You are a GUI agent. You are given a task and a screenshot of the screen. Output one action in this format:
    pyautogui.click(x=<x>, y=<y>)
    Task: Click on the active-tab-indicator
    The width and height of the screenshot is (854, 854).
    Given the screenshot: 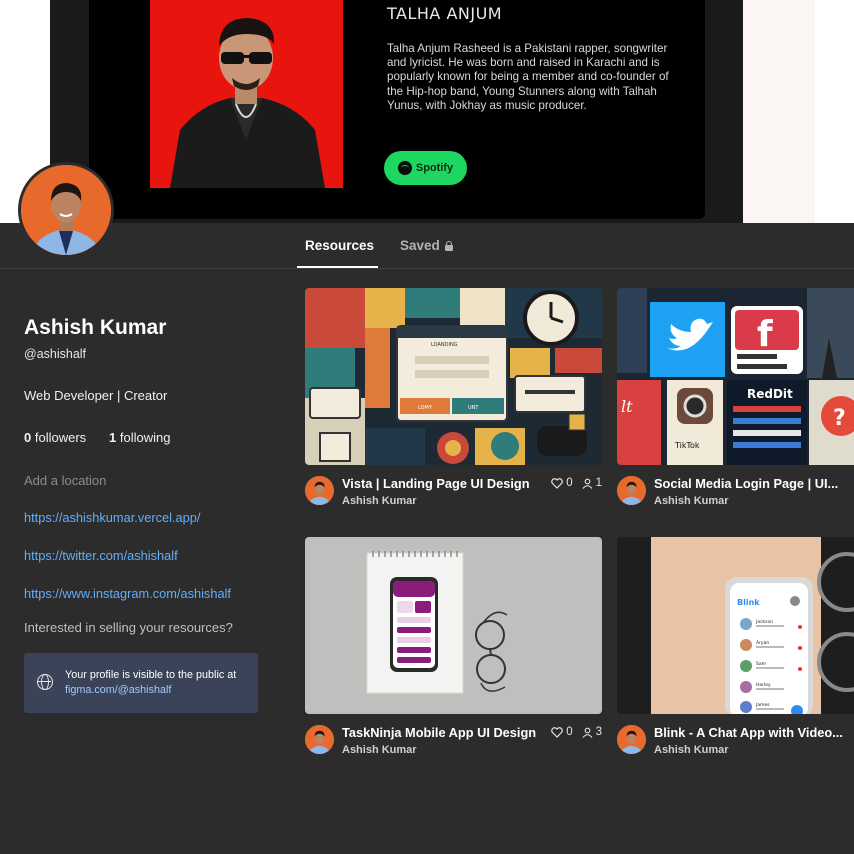 What is the action you would take?
    pyautogui.click(x=337, y=267)
    